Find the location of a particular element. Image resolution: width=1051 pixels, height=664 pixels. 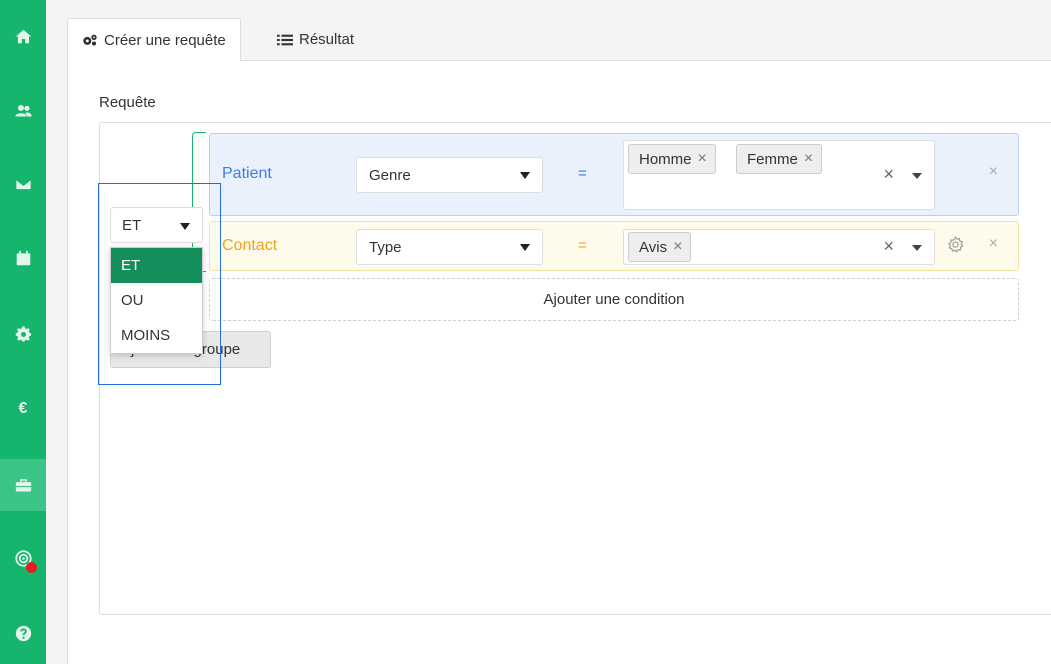

tab-result: Résultat is located at coordinates (315, 39).